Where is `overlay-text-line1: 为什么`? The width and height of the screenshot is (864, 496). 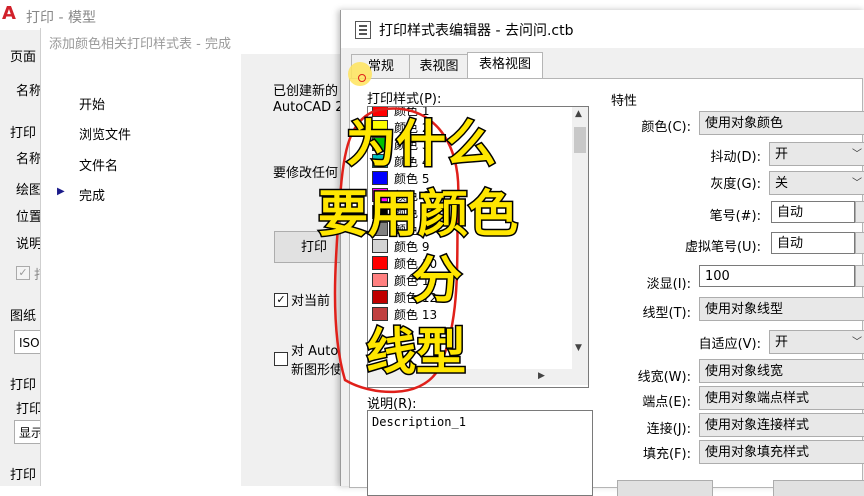
overlay-text-line1: 为什么 is located at coordinates (421, 144).